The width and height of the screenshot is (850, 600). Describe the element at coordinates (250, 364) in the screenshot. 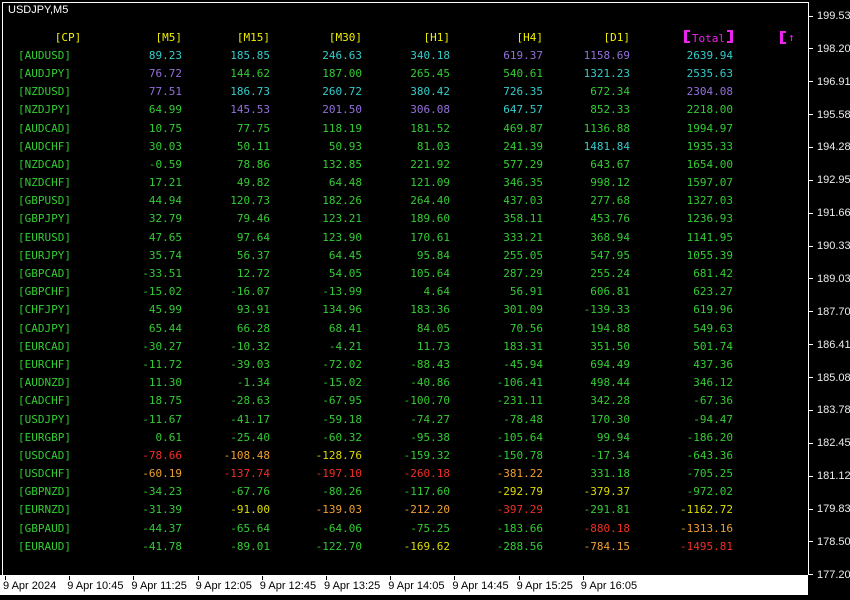

I see `value-cell: -39.03` at that location.